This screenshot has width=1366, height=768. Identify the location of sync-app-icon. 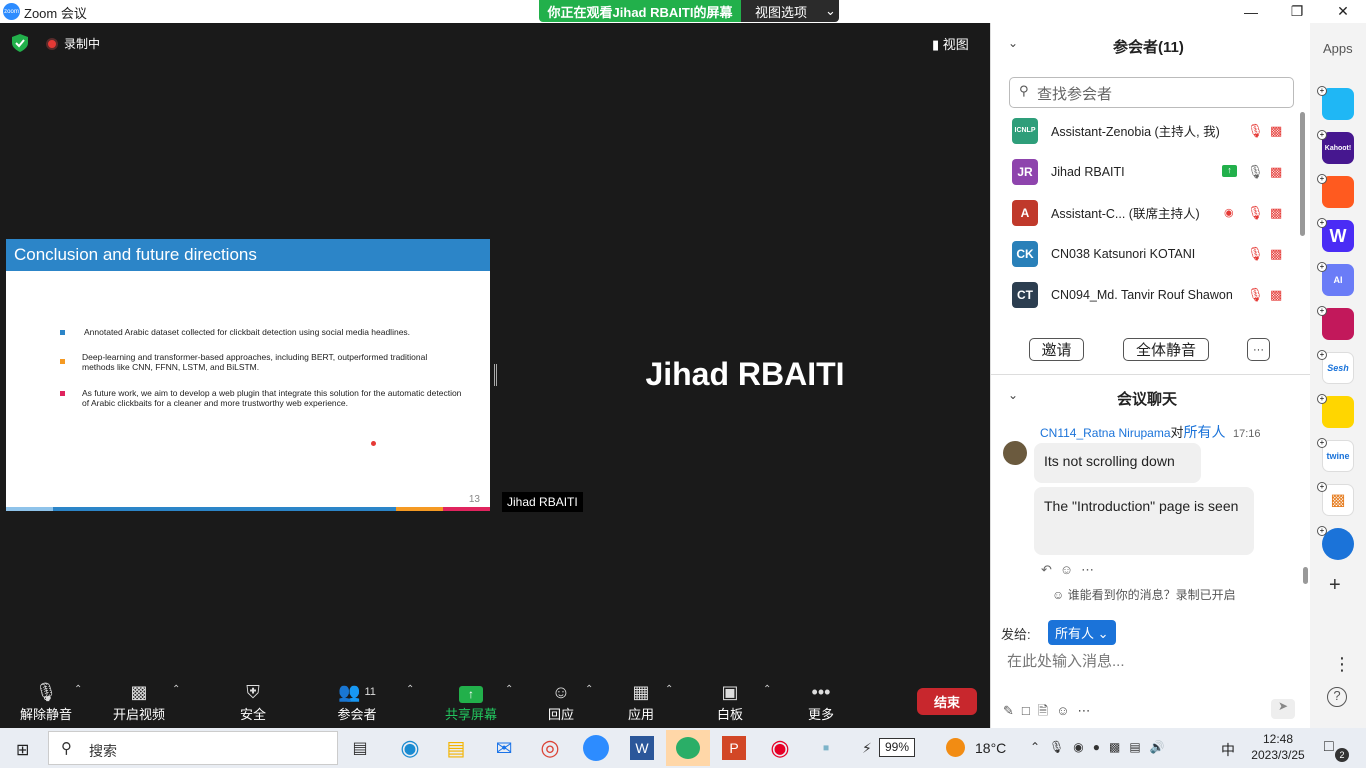
(1338, 544).